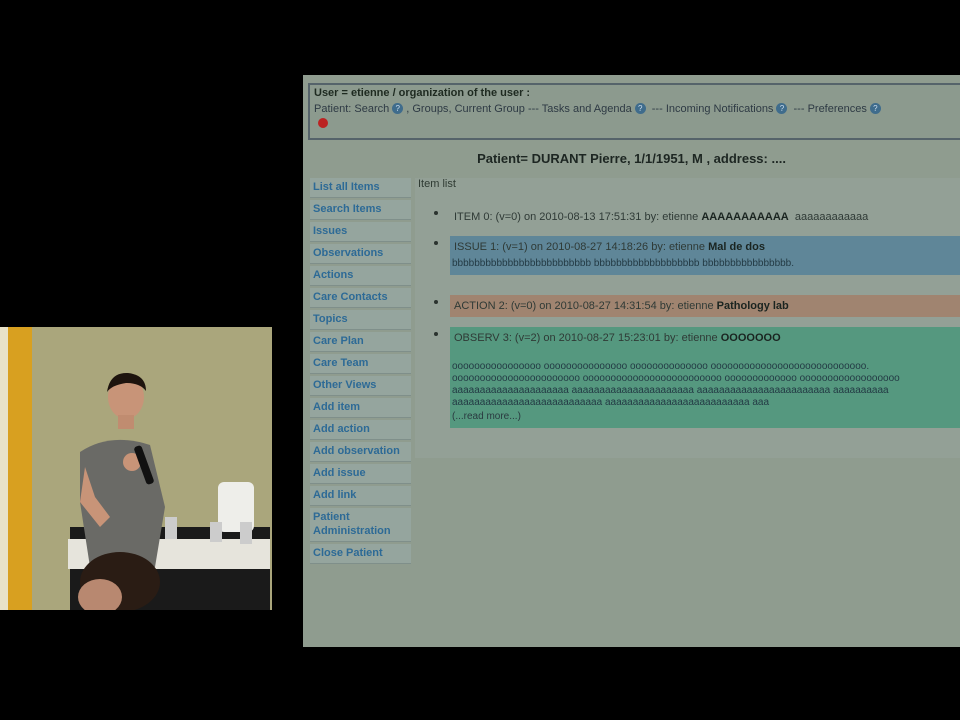  Describe the element at coordinates (360, 554) in the screenshot. I see `sidebar-item-close-patient: Close Patient` at that location.